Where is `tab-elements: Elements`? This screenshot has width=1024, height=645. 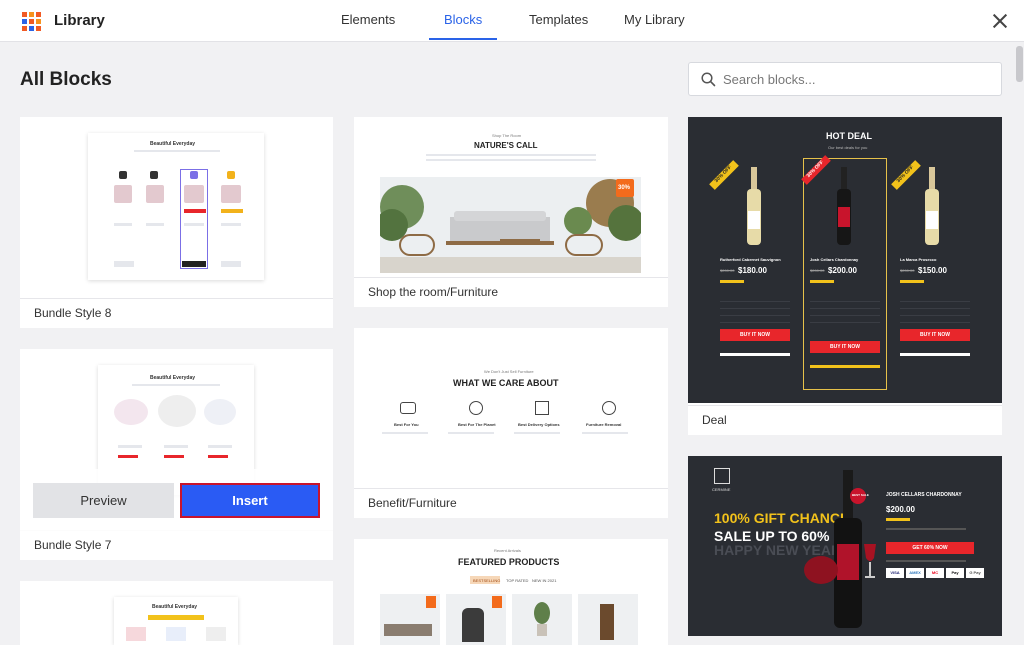
tab-elements: Elements is located at coordinates (368, 19).